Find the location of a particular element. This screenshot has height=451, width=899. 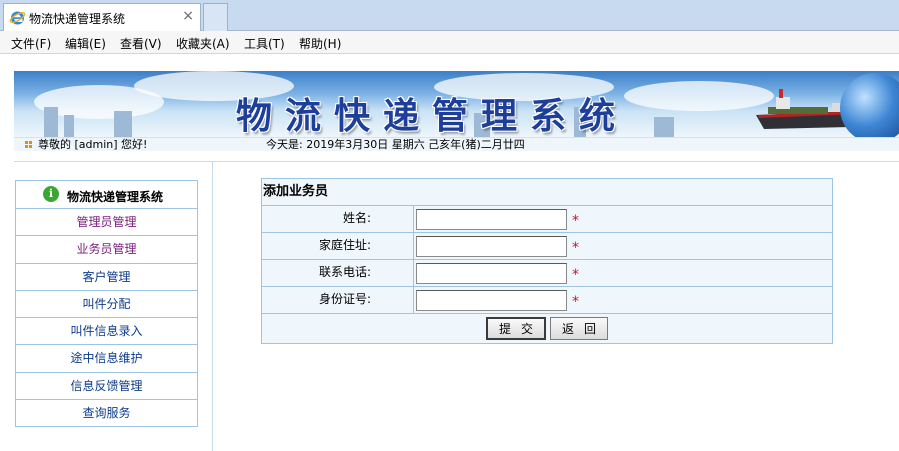

menu-file: 文件(F) is located at coordinates (31, 43).